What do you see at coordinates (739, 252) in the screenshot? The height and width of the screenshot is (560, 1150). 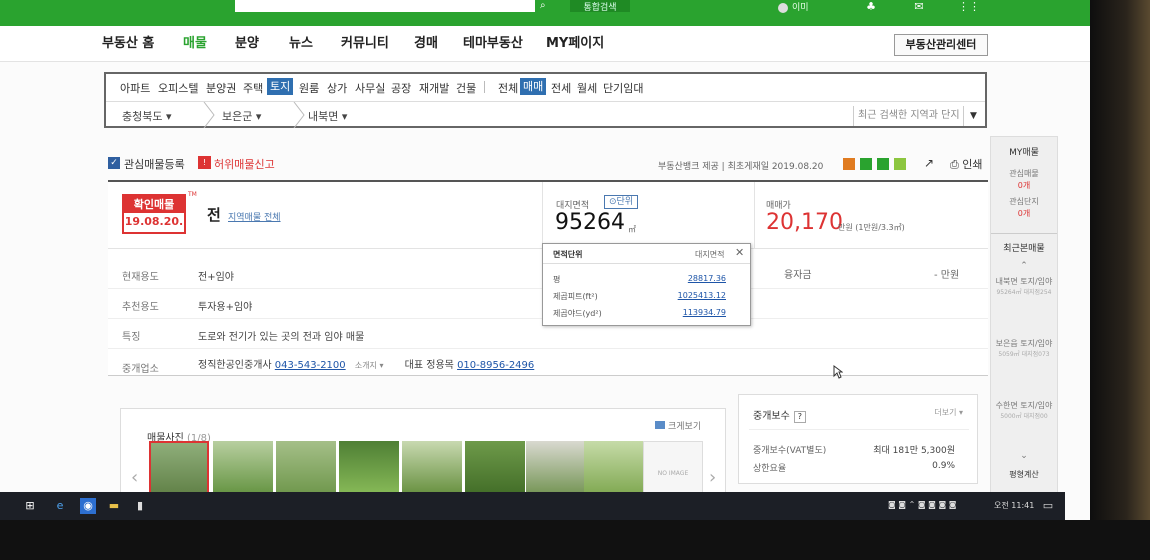 I see `close-icon: ✕` at bounding box center [739, 252].